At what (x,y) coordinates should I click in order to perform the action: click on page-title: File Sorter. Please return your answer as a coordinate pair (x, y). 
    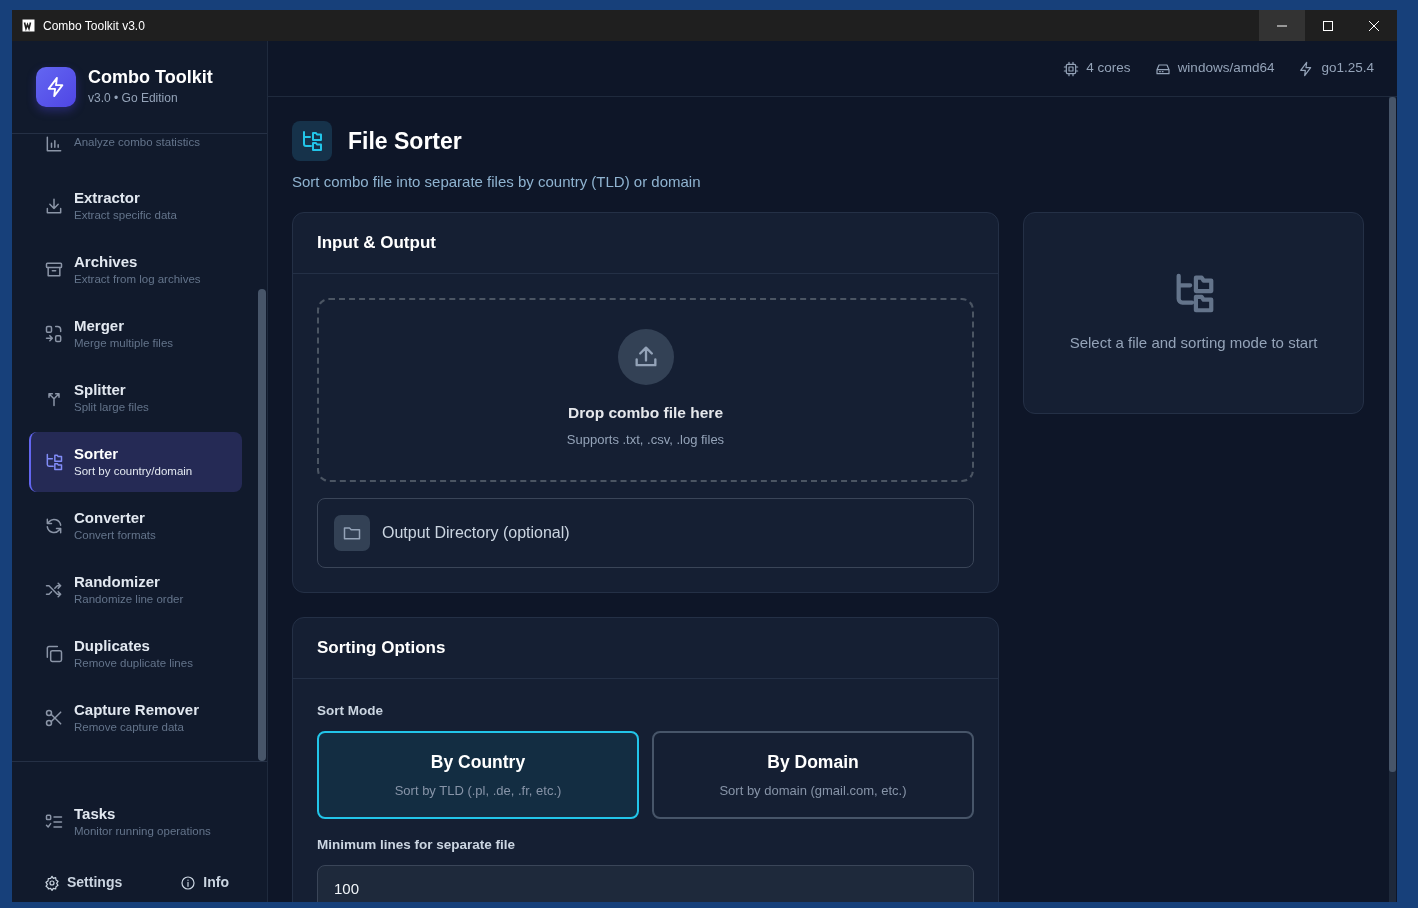
    Looking at the image, I should click on (405, 141).